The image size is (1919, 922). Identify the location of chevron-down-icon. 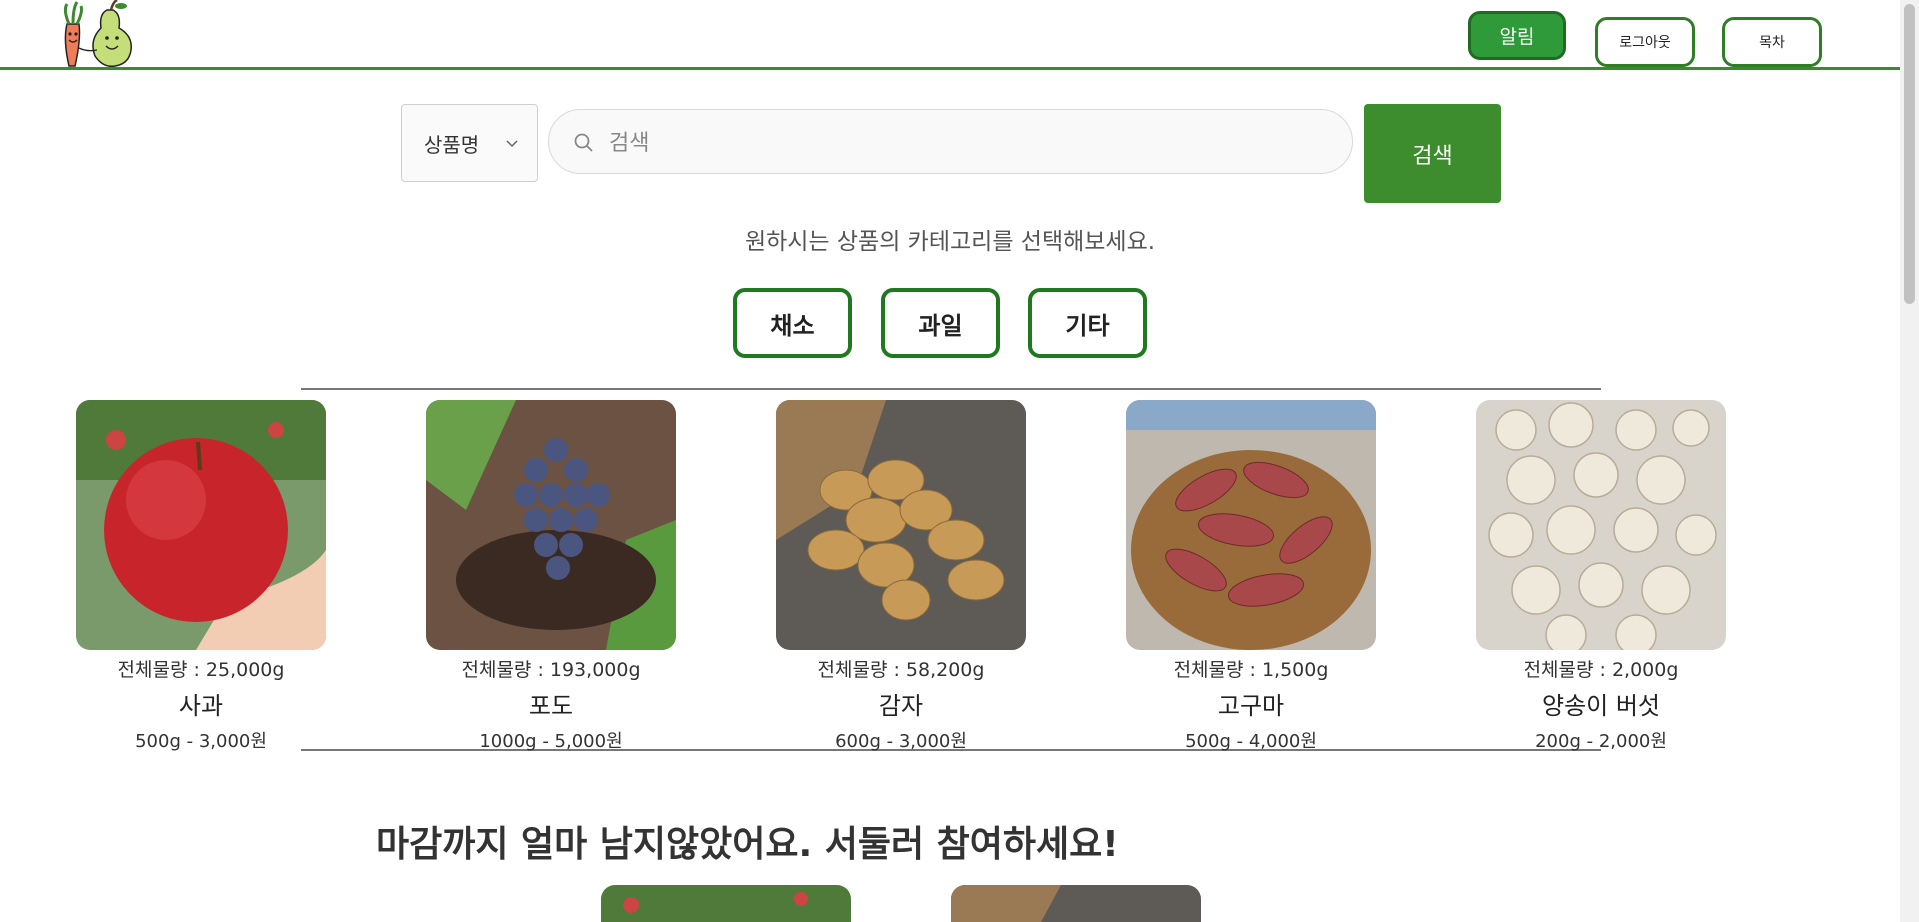
(512, 144).